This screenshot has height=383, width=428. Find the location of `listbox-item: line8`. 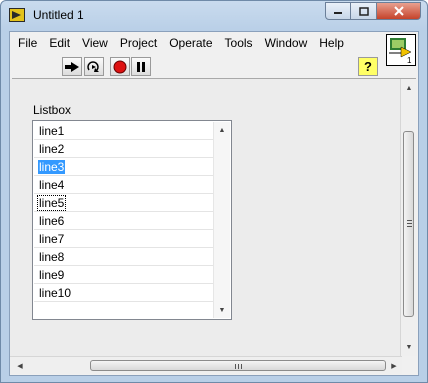

listbox-item: line8 is located at coordinates (124, 257).